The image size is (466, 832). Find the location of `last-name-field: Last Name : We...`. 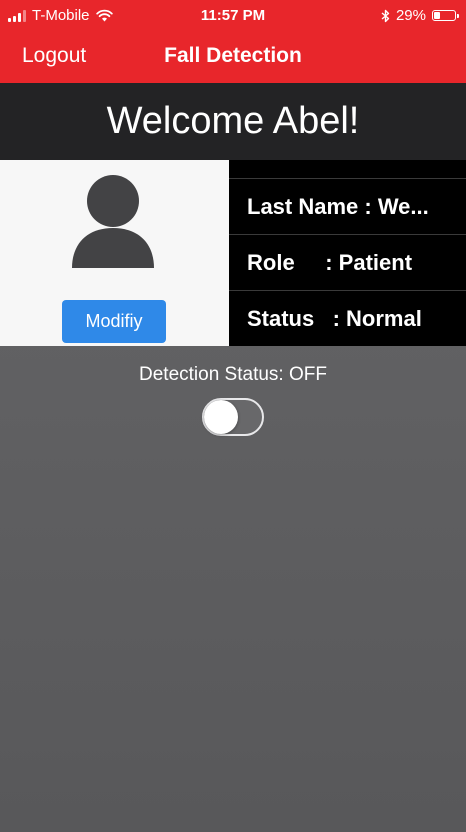

last-name-field: Last Name : We... is located at coordinates (338, 206).